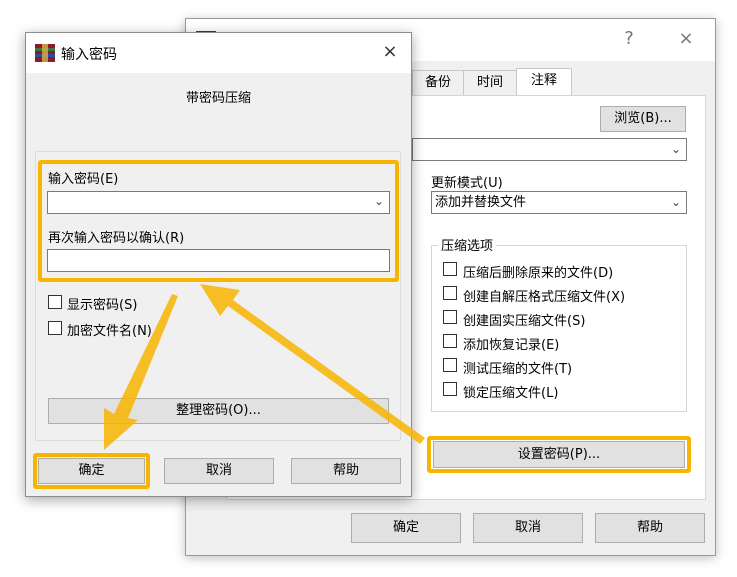  What do you see at coordinates (312, 364) in the screenshot?
I see `arrow-to-password-fields` at bounding box center [312, 364].